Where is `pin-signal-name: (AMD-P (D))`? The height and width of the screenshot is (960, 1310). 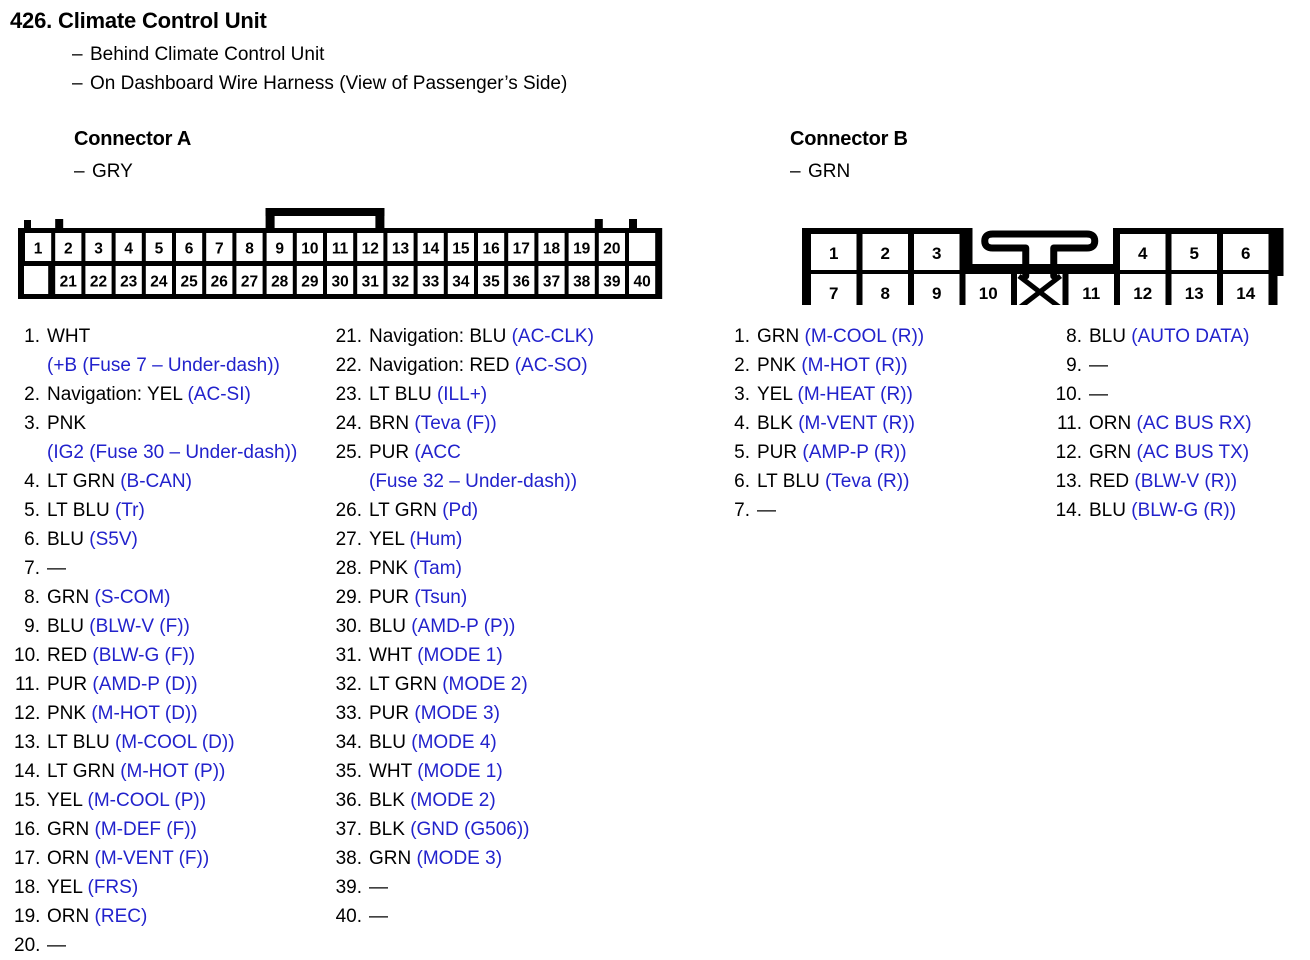 pin-signal-name: (AMD-P (D)) is located at coordinates (145, 684).